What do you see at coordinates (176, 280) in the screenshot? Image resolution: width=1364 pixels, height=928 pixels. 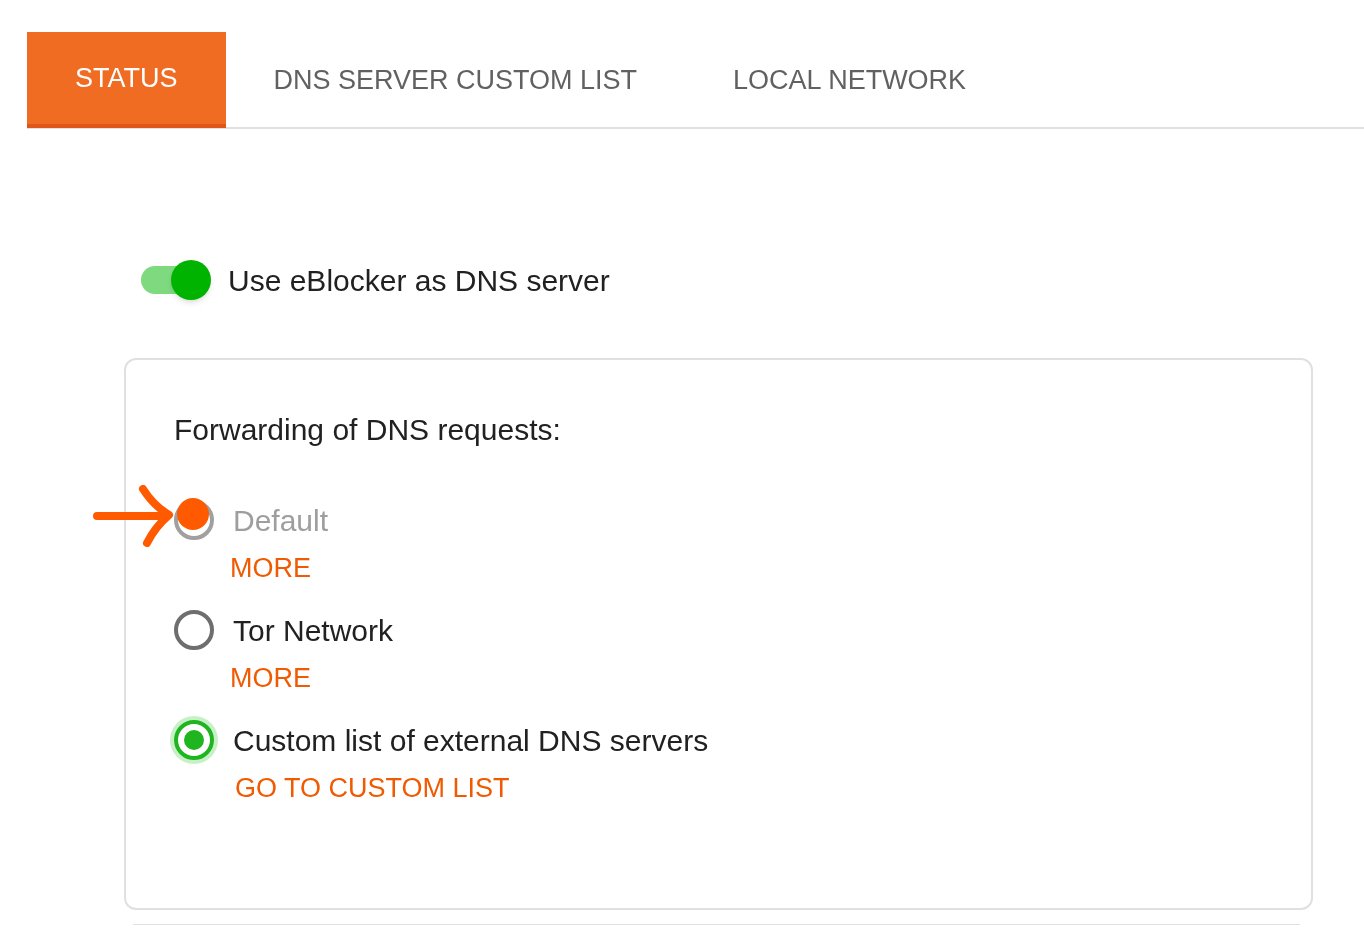 I see `toggle-switch` at bounding box center [176, 280].